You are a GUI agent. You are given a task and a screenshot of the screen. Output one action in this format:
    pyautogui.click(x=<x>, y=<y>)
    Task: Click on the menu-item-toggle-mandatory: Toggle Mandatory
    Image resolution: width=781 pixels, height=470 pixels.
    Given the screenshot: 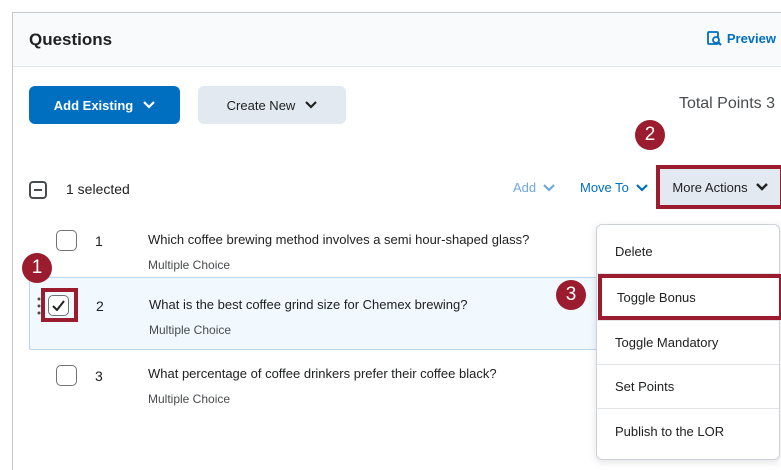 What is the action you would take?
    pyautogui.click(x=688, y=342)
    